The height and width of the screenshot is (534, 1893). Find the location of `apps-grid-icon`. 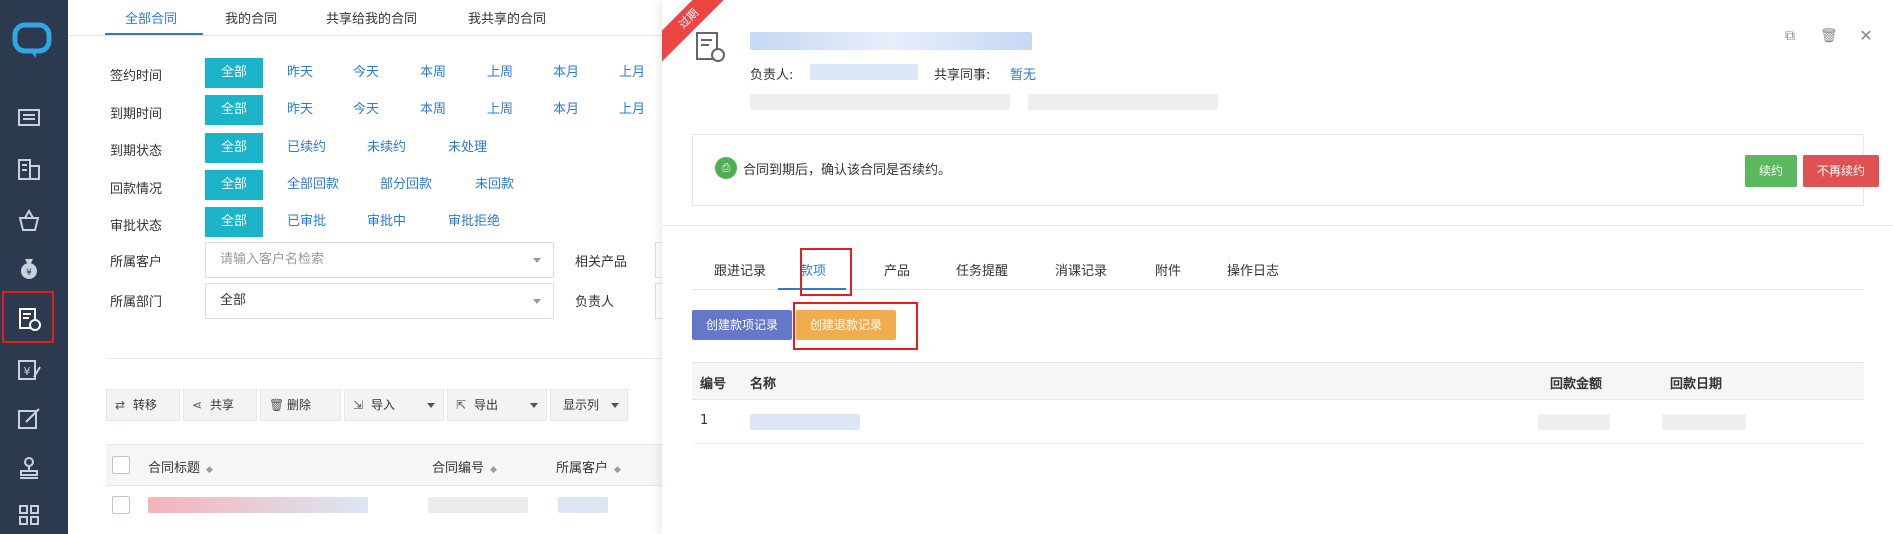

apps-grid-icon is located at coordinates (29, 515).